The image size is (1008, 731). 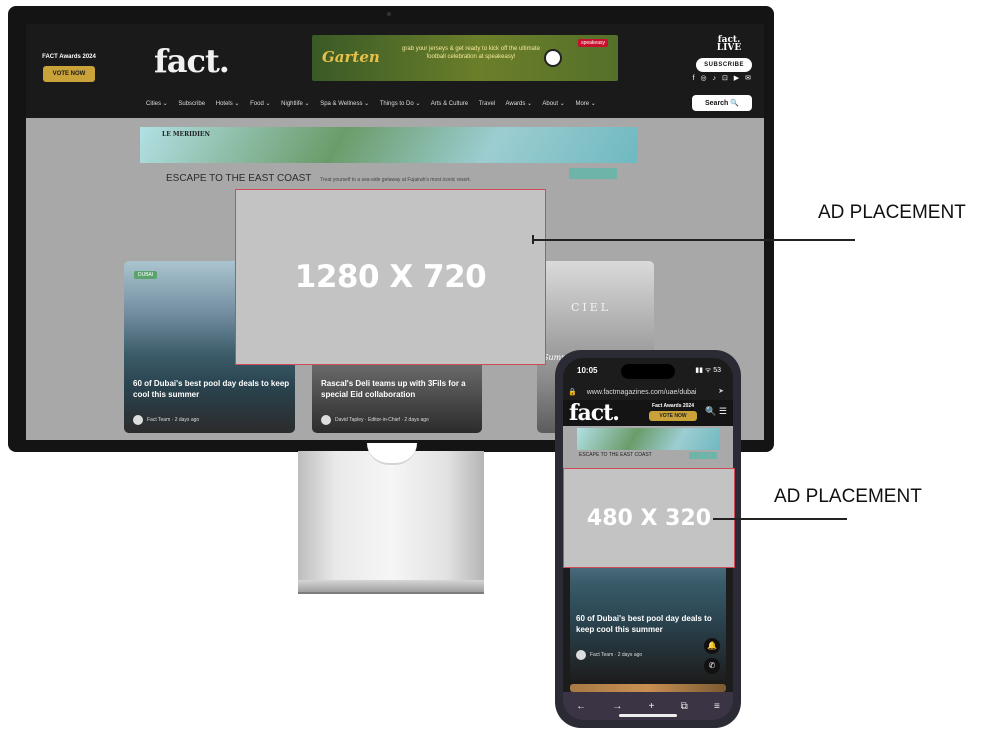 What do you see at coordinates (673, 406) in the screenshot?
I see `mobile-awards-title: Fact Awards 2024` at bounding box center [673, 406].